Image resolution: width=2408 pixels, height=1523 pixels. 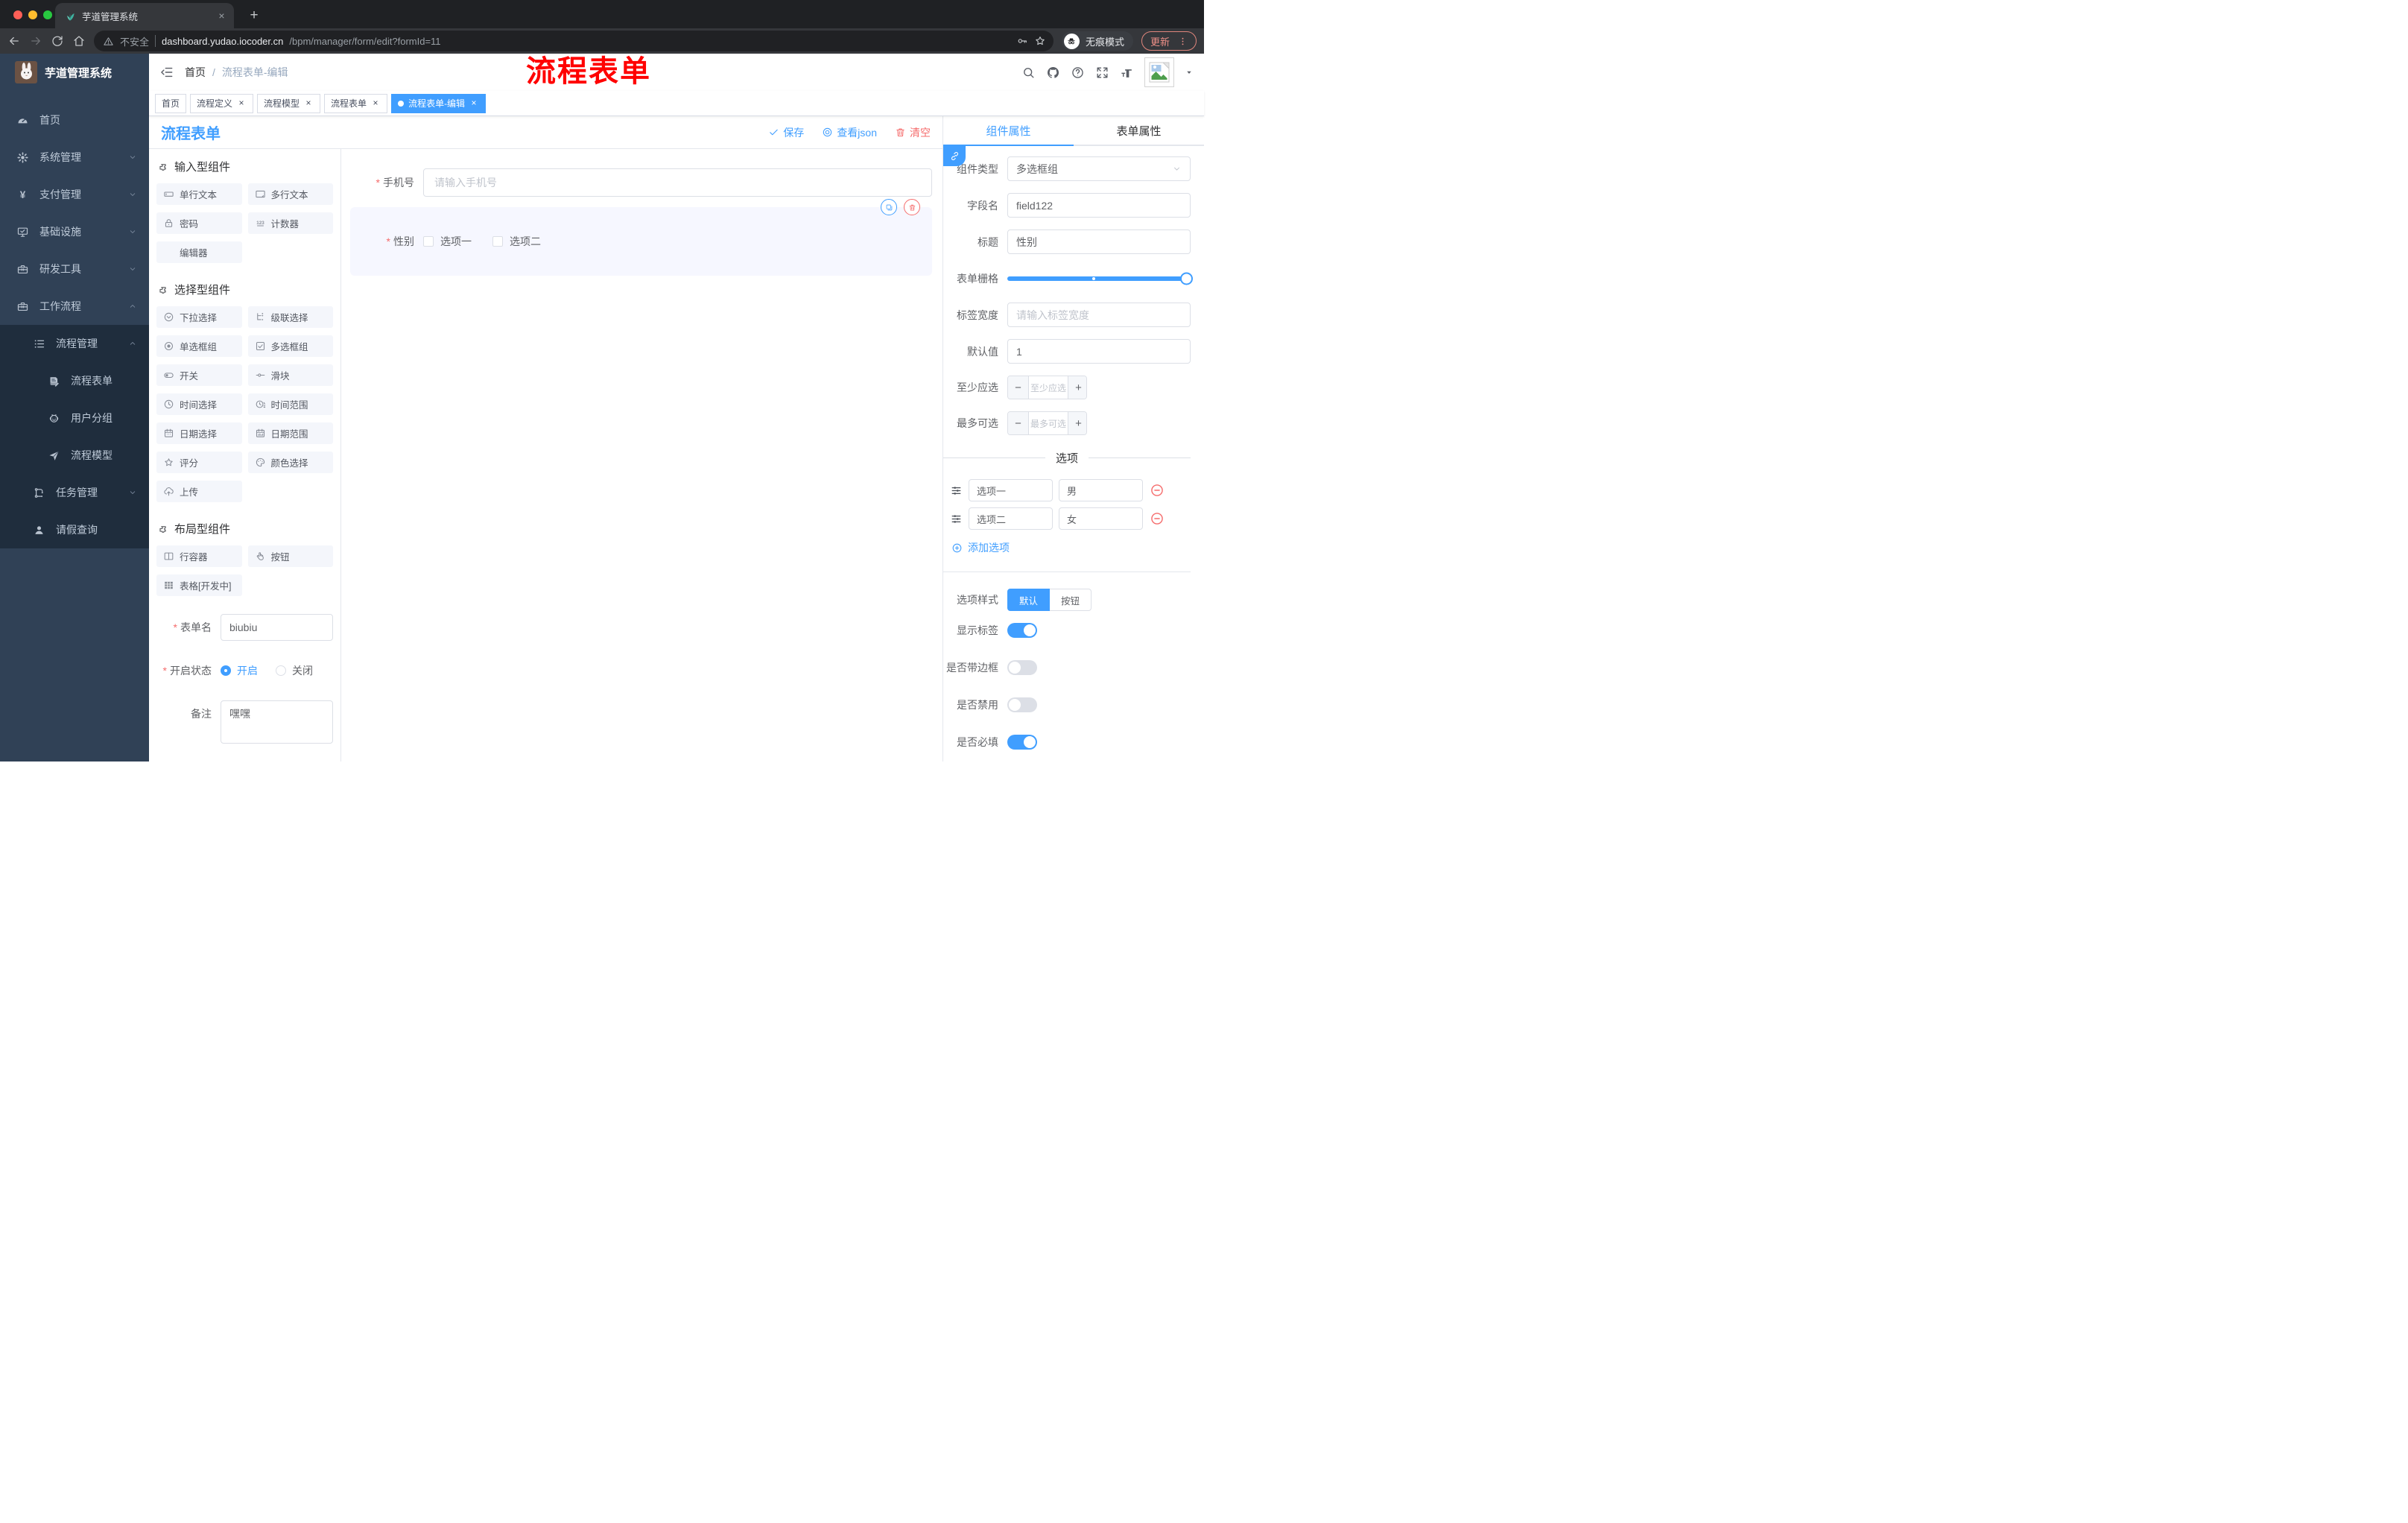 I want to click on breadcrumb-home: 首页, so click(x=195, y=72).